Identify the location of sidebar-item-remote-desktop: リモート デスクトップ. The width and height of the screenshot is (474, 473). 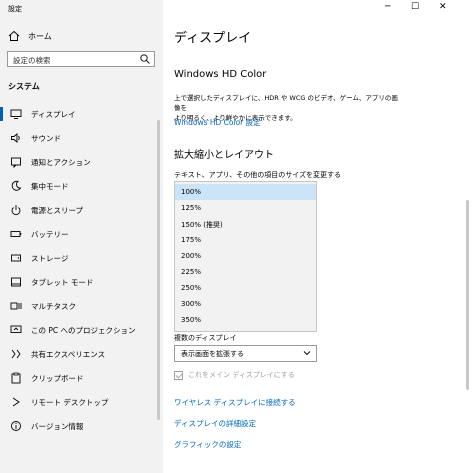
(78, 402).